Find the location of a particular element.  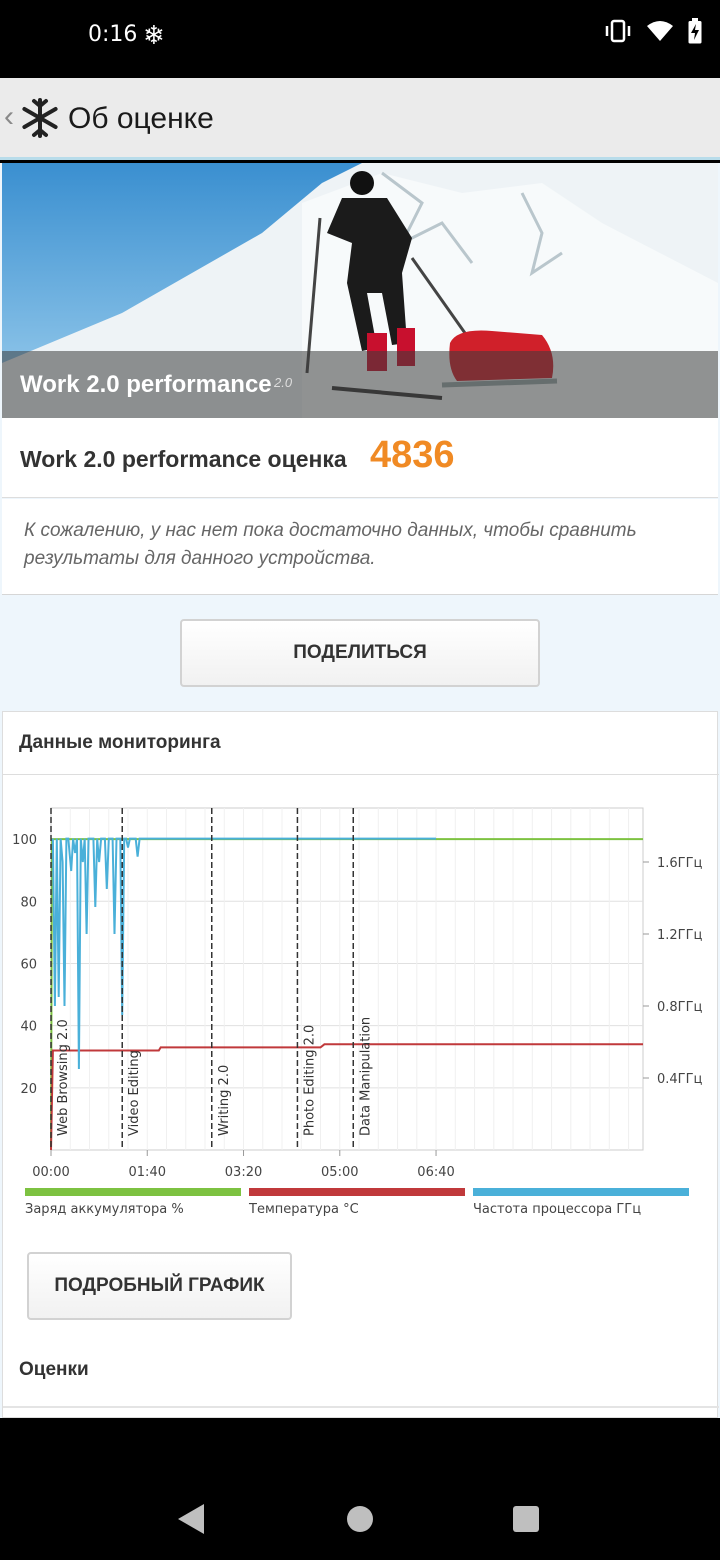

nav-home-icon is located at coordinates (360, 1519).